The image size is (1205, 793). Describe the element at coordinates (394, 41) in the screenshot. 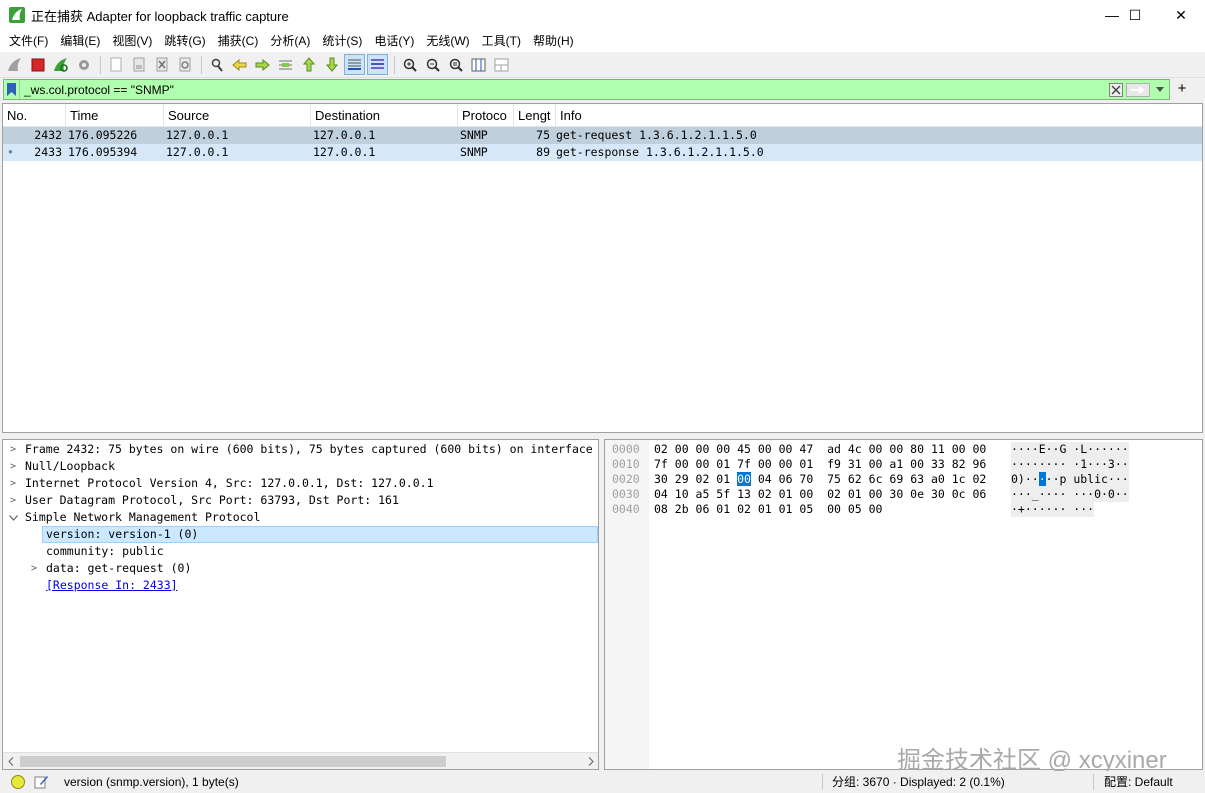

I see `menu-telephony: 电话(Y)` at that location.